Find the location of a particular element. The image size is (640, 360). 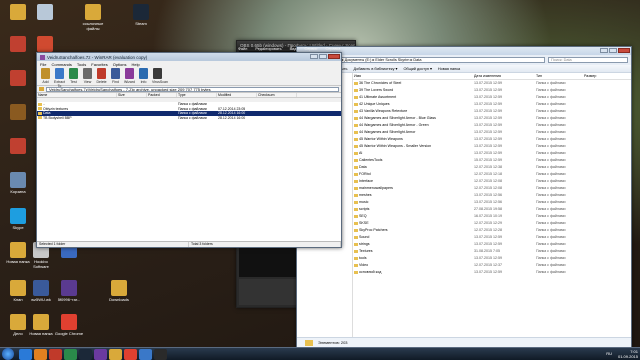

start-button is located at coordinates (8, 354).